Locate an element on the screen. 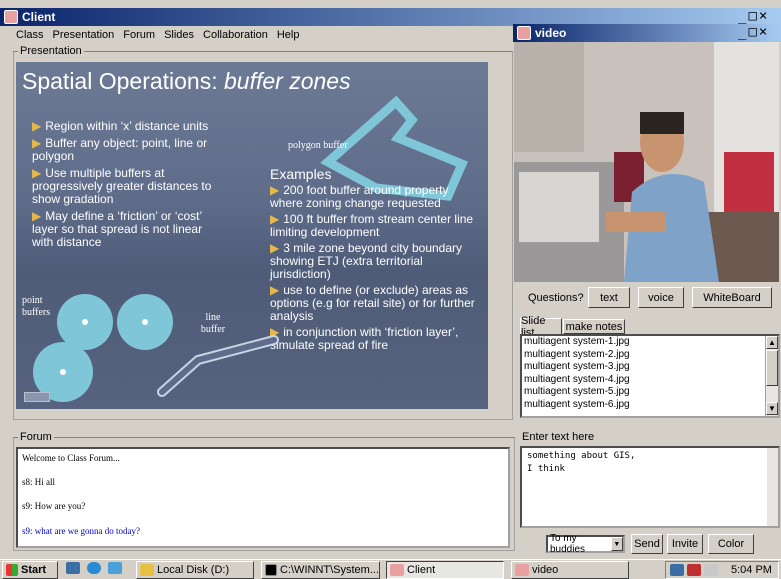 The height and width of the screenshot is (579, 781). task-label: video is located at coordinates (545, 570).